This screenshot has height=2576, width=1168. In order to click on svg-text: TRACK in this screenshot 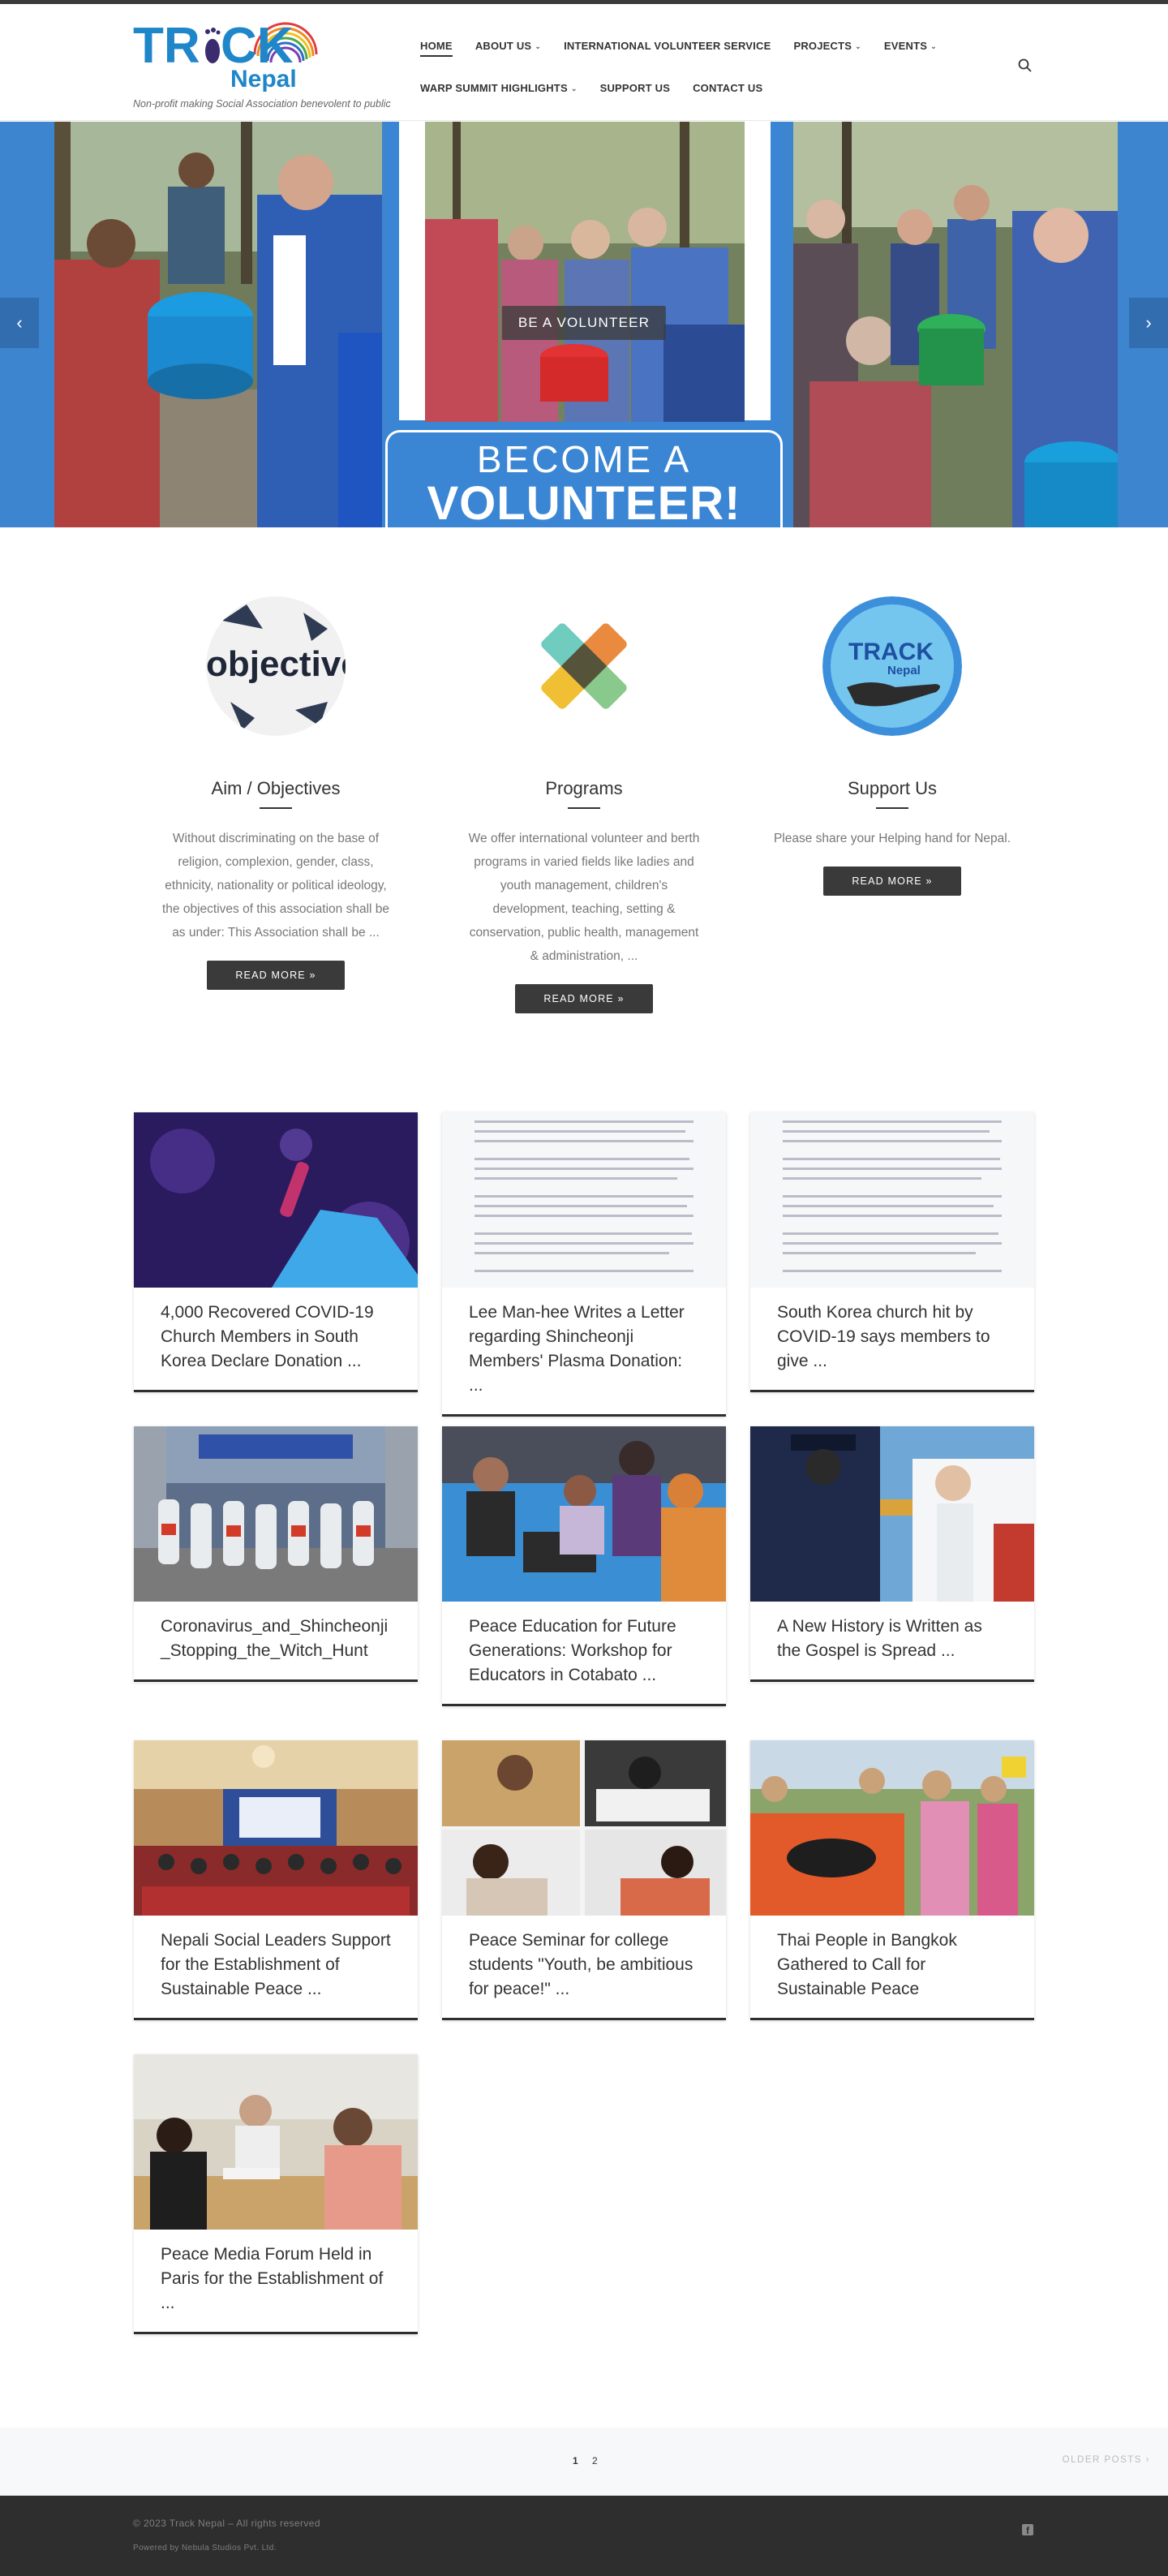, I will do `click(891, 652)`.